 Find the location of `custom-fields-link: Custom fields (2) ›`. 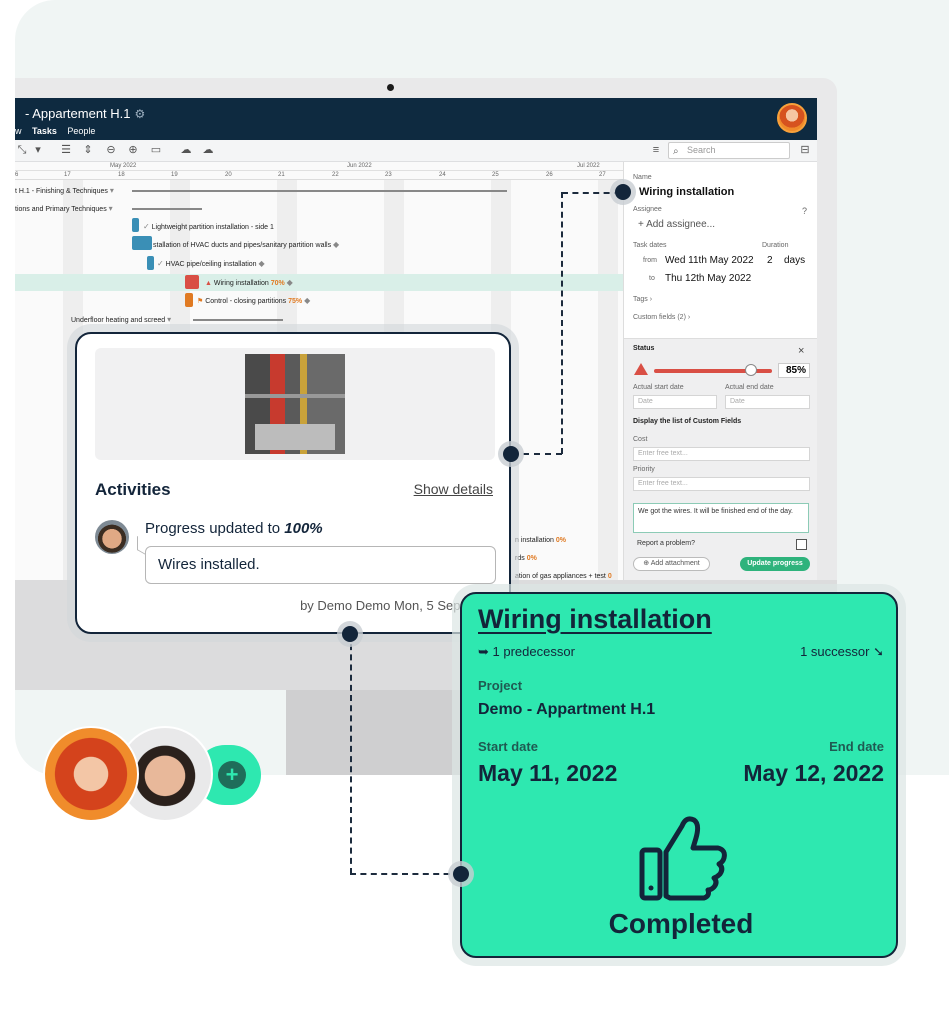

custom-fields-link: Custom fields (2) › is located at coordinates (661, 317).